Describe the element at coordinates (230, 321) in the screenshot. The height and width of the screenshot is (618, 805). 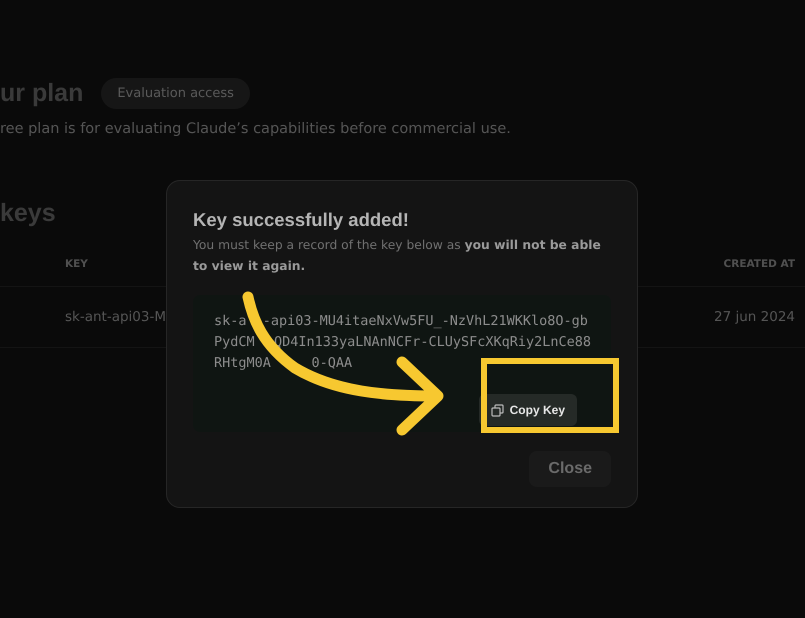
I see `key-text: sk-a` at that location.